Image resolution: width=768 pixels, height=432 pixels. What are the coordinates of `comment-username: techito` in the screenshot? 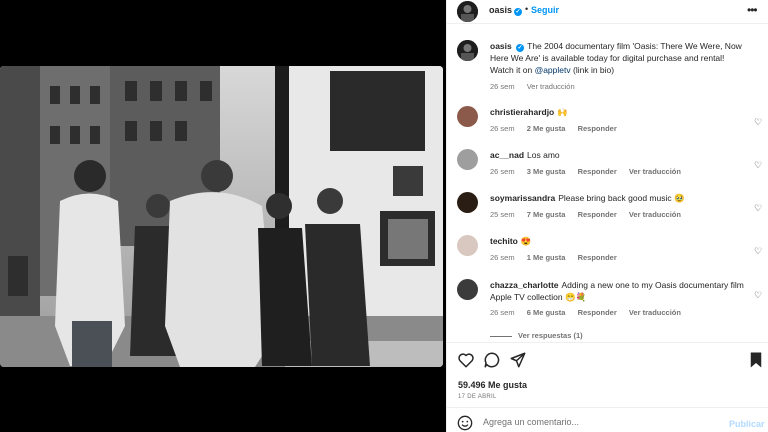 It's located at (504, 241).